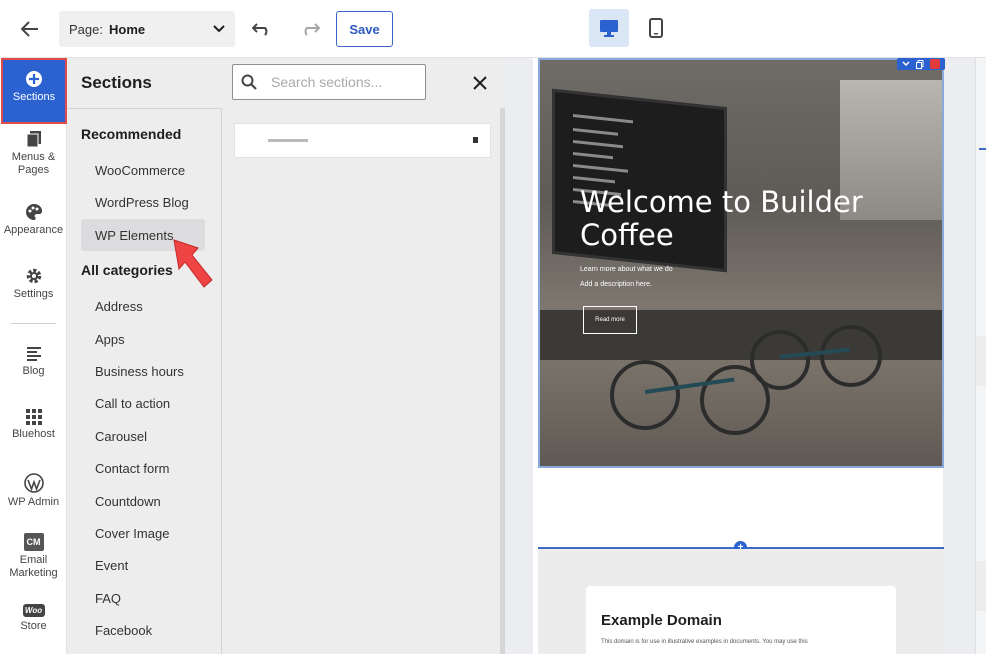 This screenshot has width=986, height=666. What do you see at coordinates (33, 618) in the screenshot?
I see `rail-item-store: Woo Store` at bounding box center [33, 618].